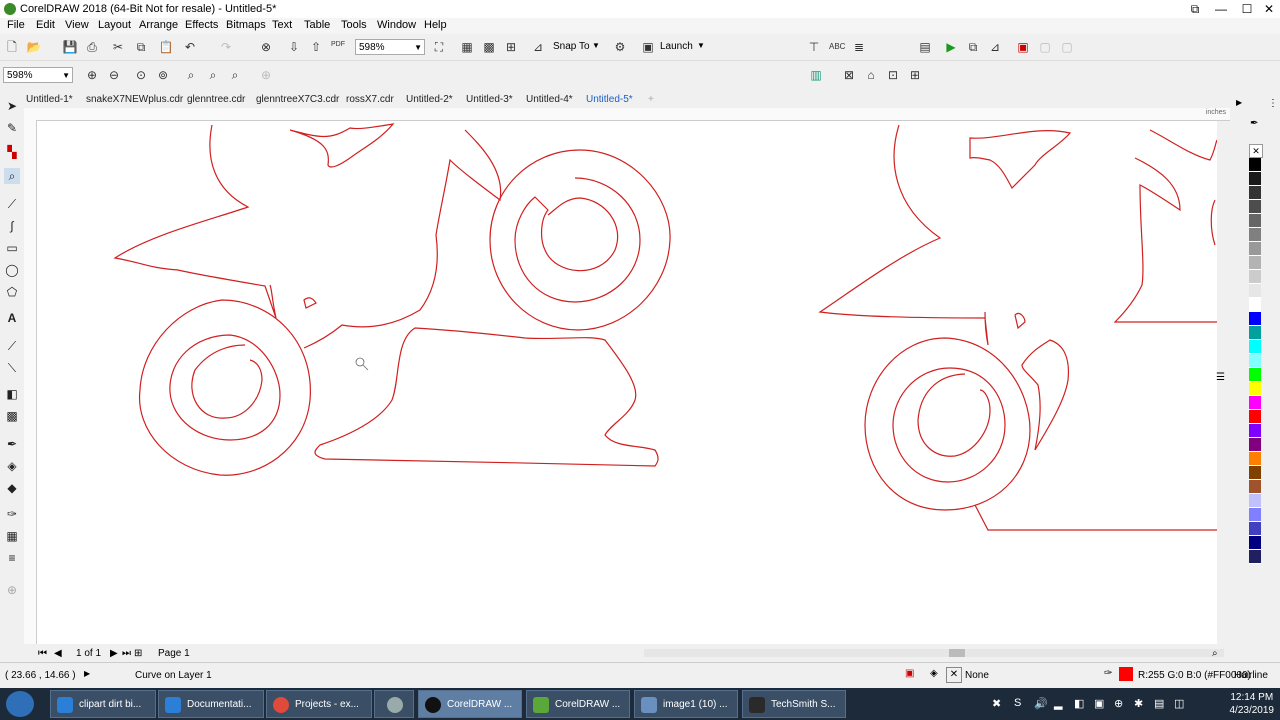 This screenshot has width=1280, height=720. What do you see at coordinates (20, 704) in the screenshot?
I see `start-button` at bounding box center [20, 704].